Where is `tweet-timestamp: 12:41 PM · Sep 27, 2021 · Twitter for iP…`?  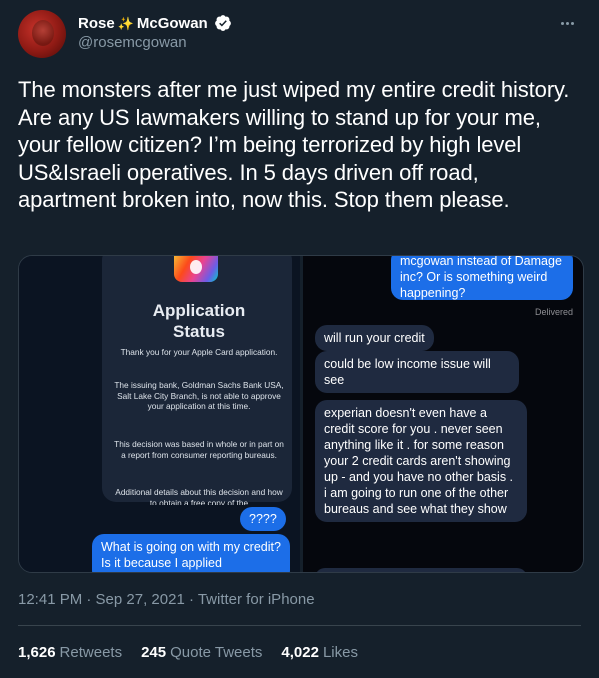 tweet-timestamp: 12:41 PM · Sep 27, 2021 · Twitter for iP… is located at coordinates (166, 599).